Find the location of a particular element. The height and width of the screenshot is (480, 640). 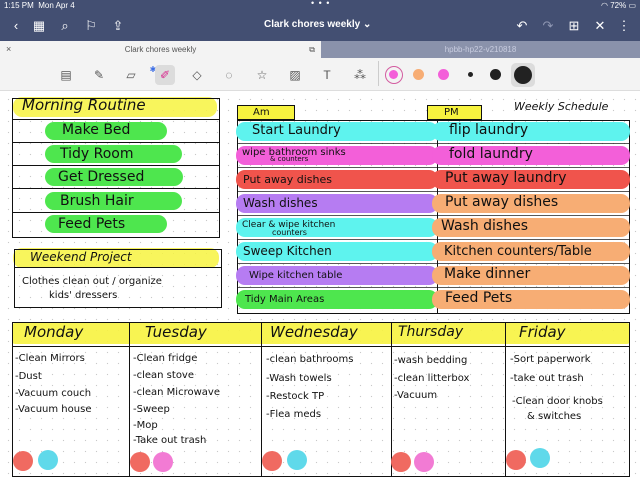

pm-task: Make dinner is located at coordinates (487, 274).